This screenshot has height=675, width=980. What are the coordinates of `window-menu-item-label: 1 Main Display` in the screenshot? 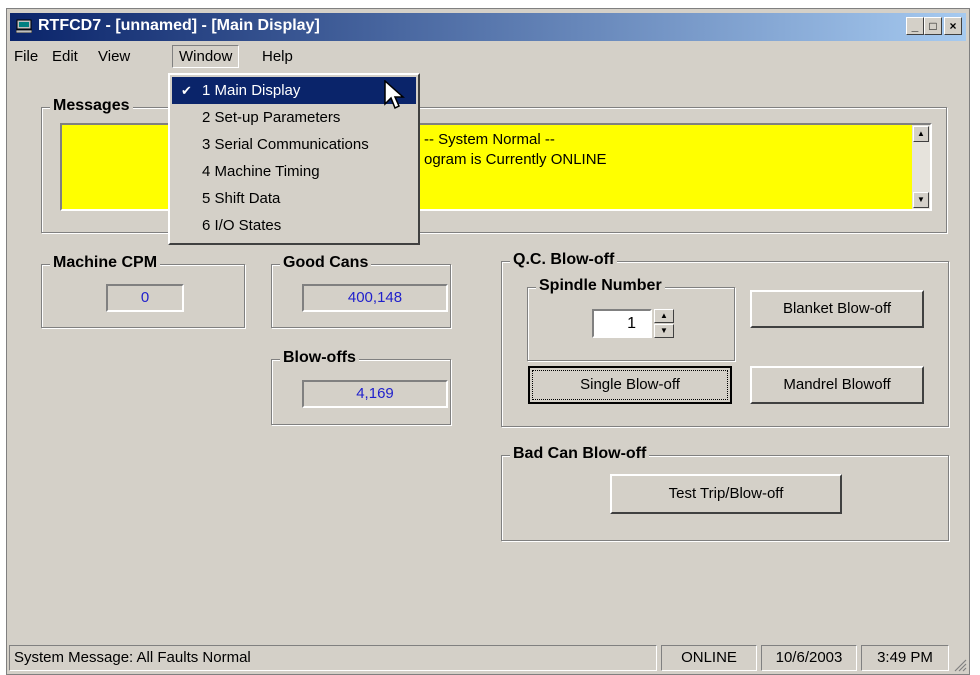 It's located at (251, 90).